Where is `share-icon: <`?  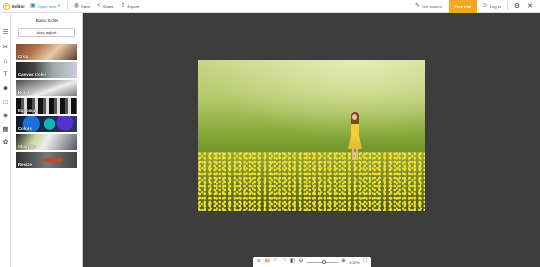
share-icon: < is located at coordinates (99, 6).